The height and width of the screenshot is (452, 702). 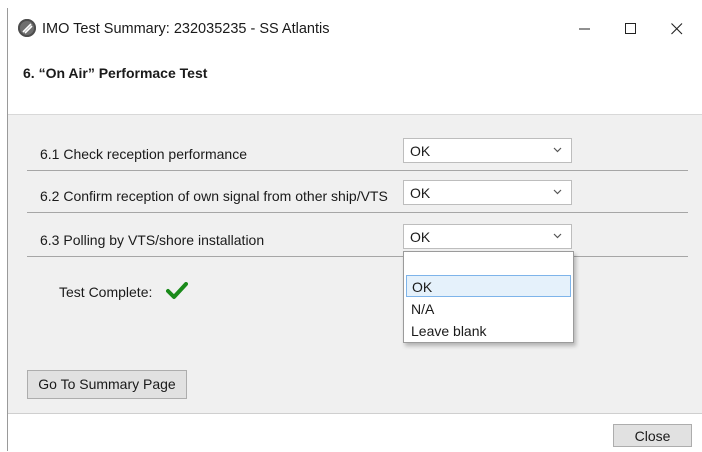 I want to click on test-row-6-3: 6.3 Polling by VTS/shore installation OK, so click(x=357, y=238).